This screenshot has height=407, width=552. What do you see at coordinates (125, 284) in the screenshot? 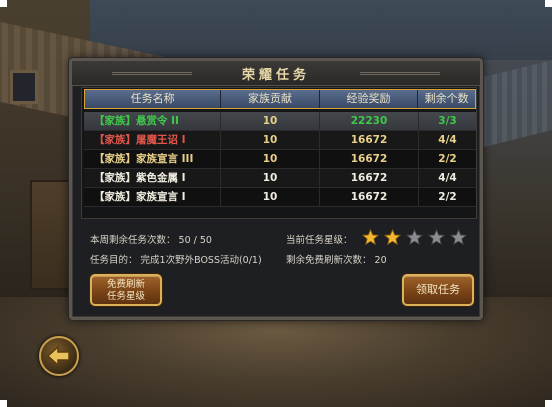
I see `refresh-button-line1: 免费刷新` at bounding box center [125, 284].